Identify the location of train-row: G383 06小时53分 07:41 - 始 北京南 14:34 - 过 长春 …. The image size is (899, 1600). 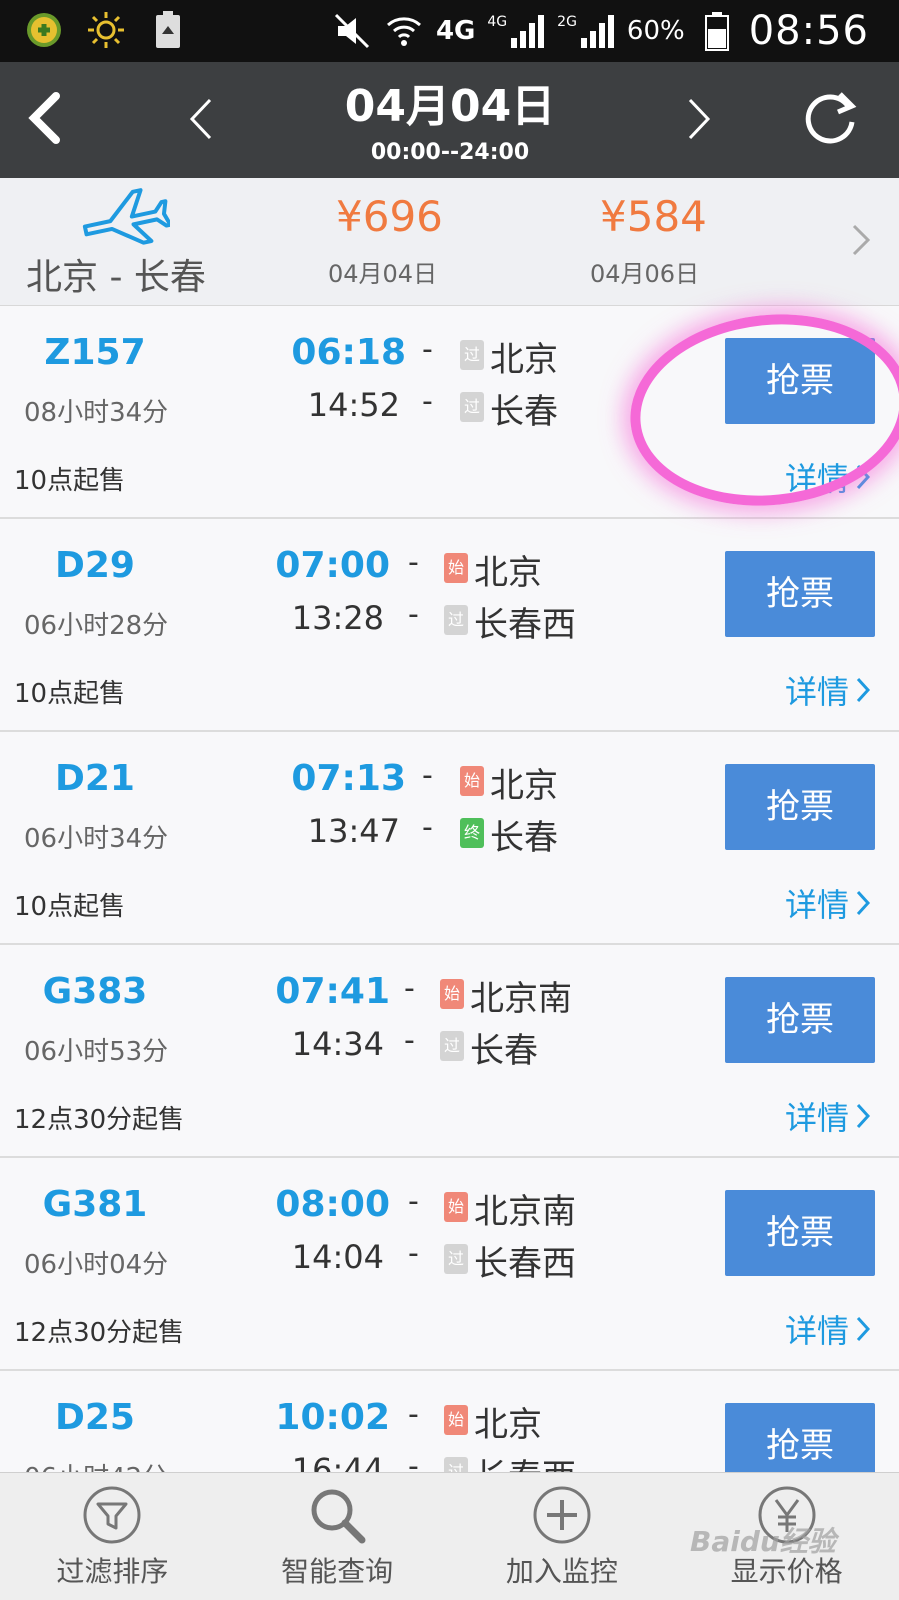
(449, 1051).